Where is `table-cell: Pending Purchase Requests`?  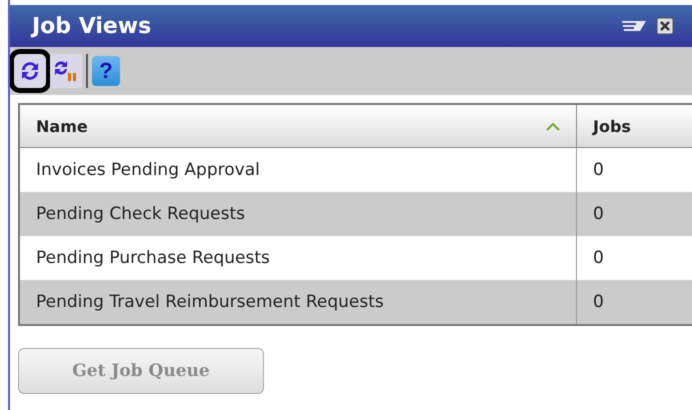 table-cell: Pending Purchase Requests is located at coordinates (297, 258).